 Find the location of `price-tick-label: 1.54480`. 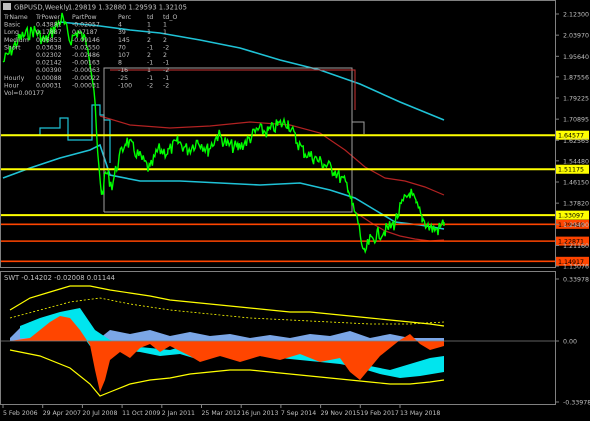

price-tick-label: 1.54480 is located at coordinates (576, 161).